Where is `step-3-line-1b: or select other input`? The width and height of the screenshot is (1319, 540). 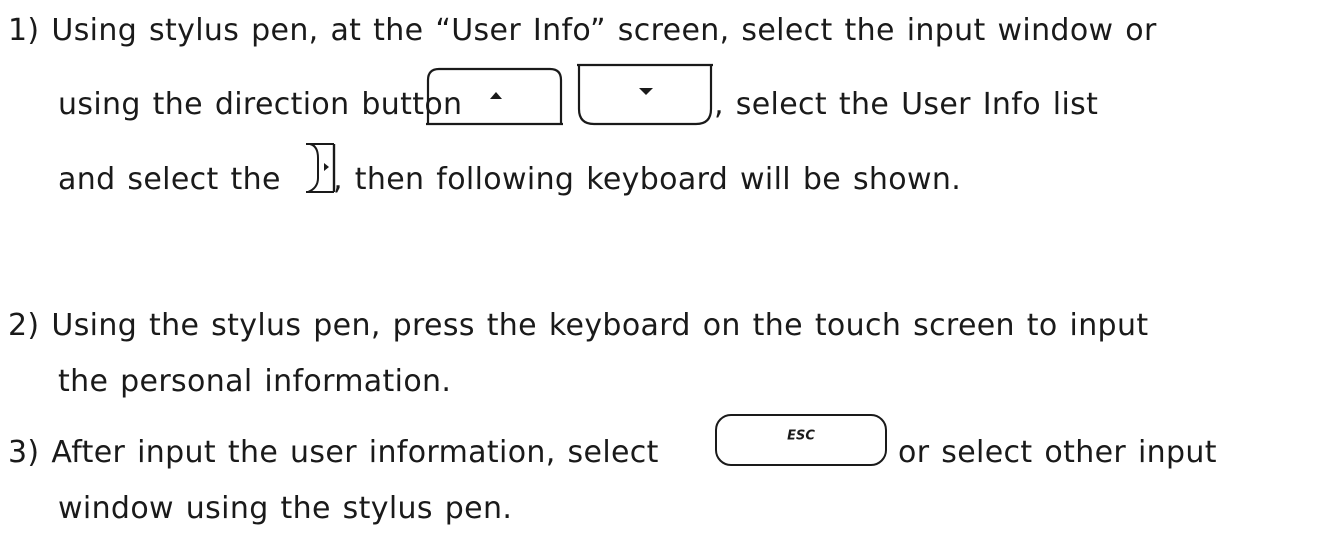
step-3-line-1b: or select other input is located at coordinates (1057, 453).